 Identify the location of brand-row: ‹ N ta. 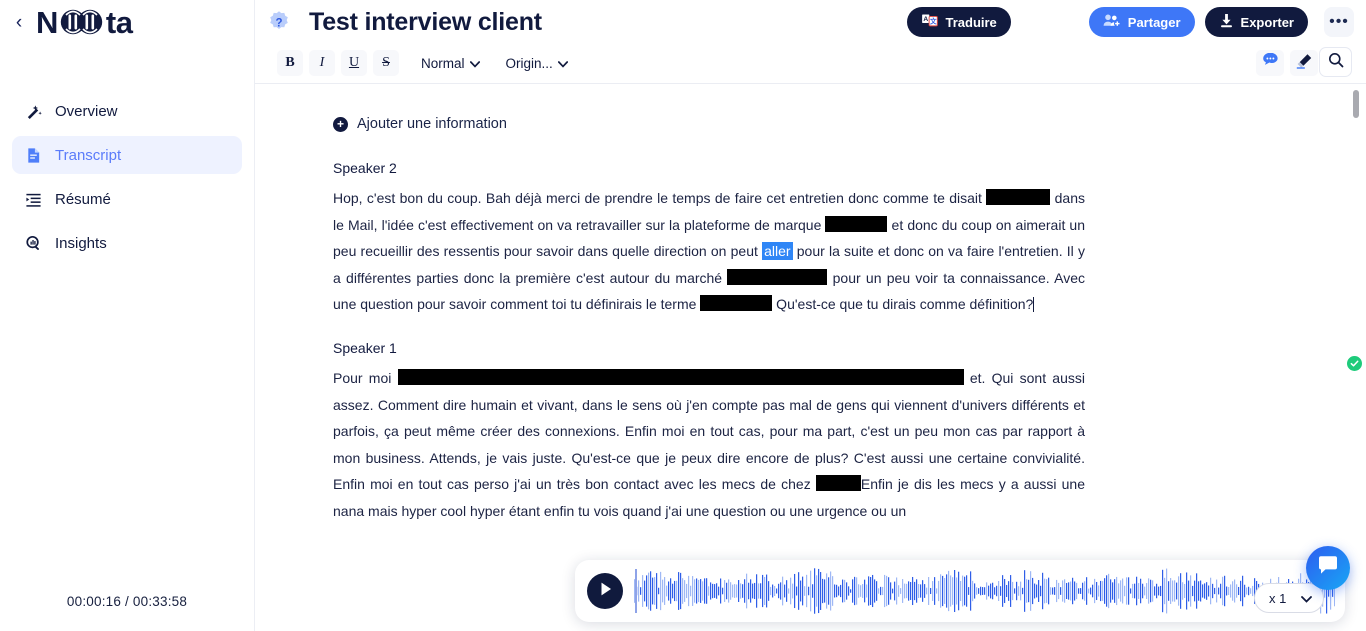
(127, 22).